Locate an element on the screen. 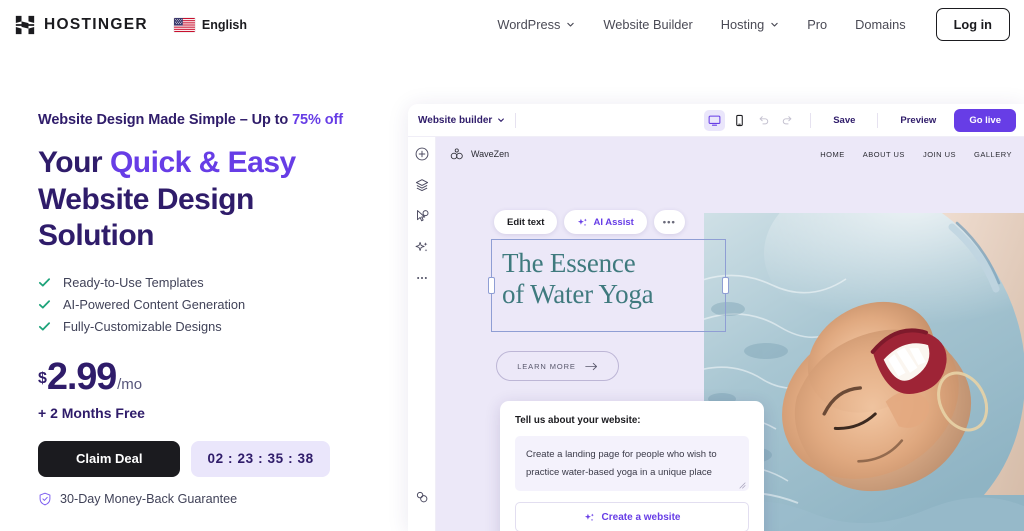 Image resolution: width=1024 pixels, height=531 pixels. go-live-button: Go live is located at coordinates (985, 120).